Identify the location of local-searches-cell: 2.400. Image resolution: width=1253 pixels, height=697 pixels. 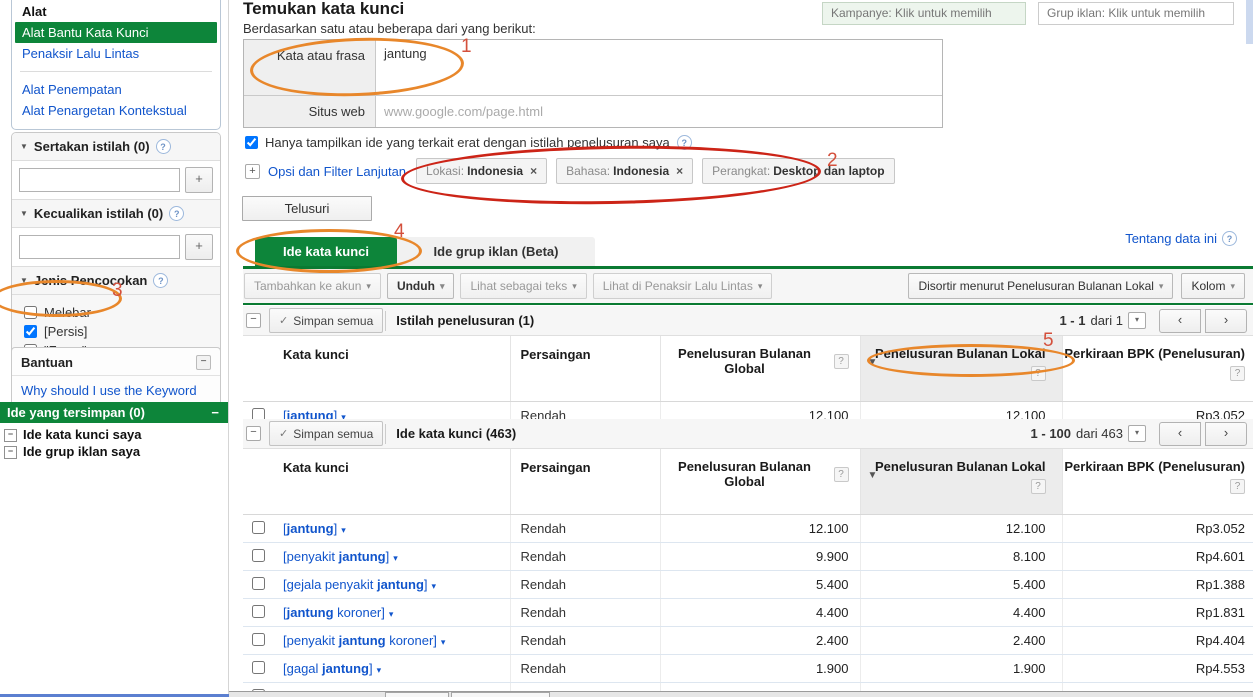
(960, 640).